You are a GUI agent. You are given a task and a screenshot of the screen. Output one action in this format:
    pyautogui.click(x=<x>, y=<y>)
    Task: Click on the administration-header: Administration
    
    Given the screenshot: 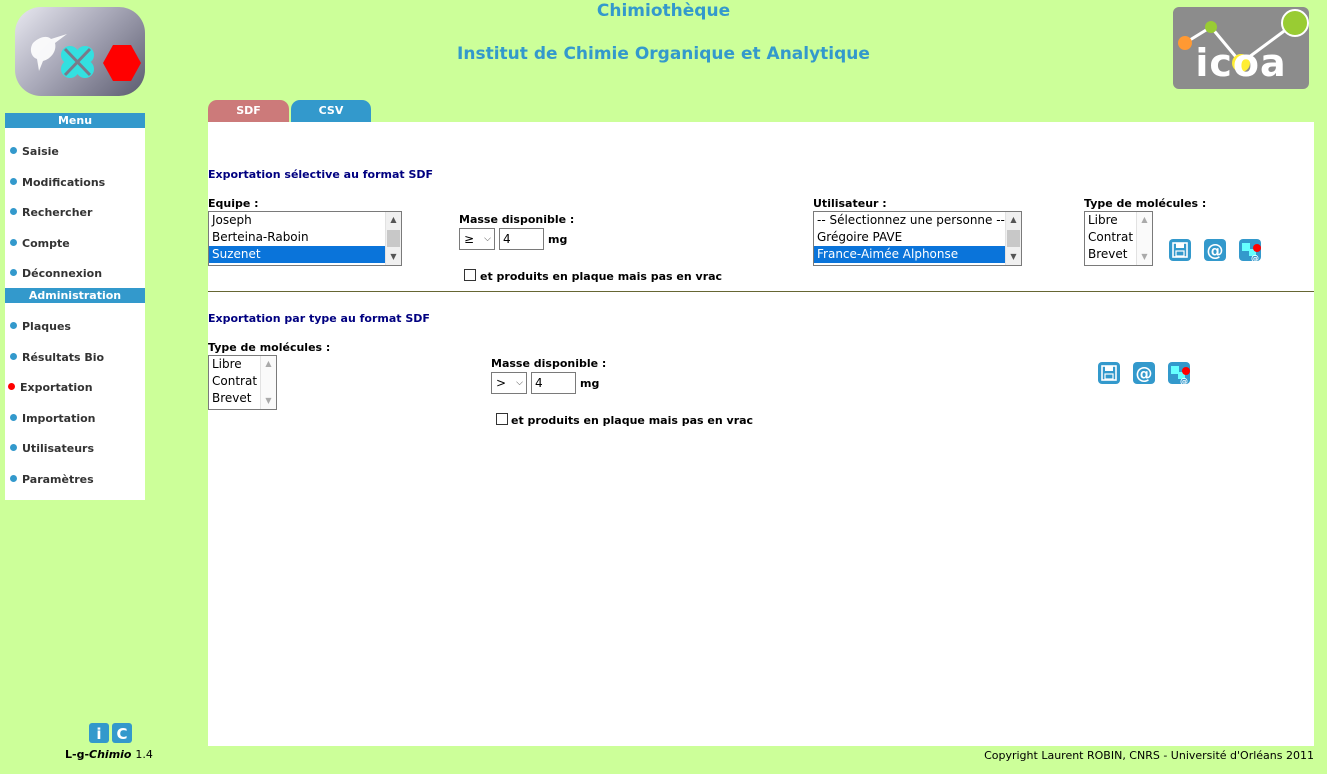 What is the action you would take?
    pyautogui.click(x=75, y=295)
    